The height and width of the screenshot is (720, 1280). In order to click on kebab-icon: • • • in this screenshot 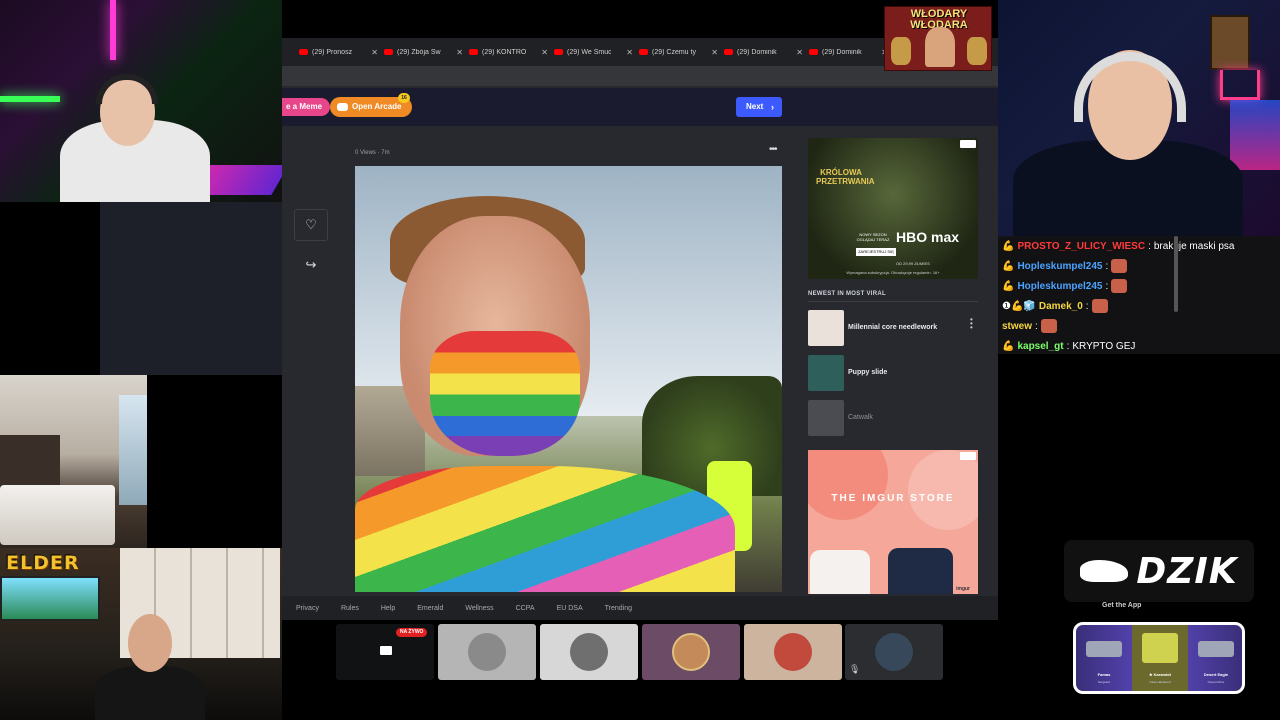, I will do `click(971, 324)`.